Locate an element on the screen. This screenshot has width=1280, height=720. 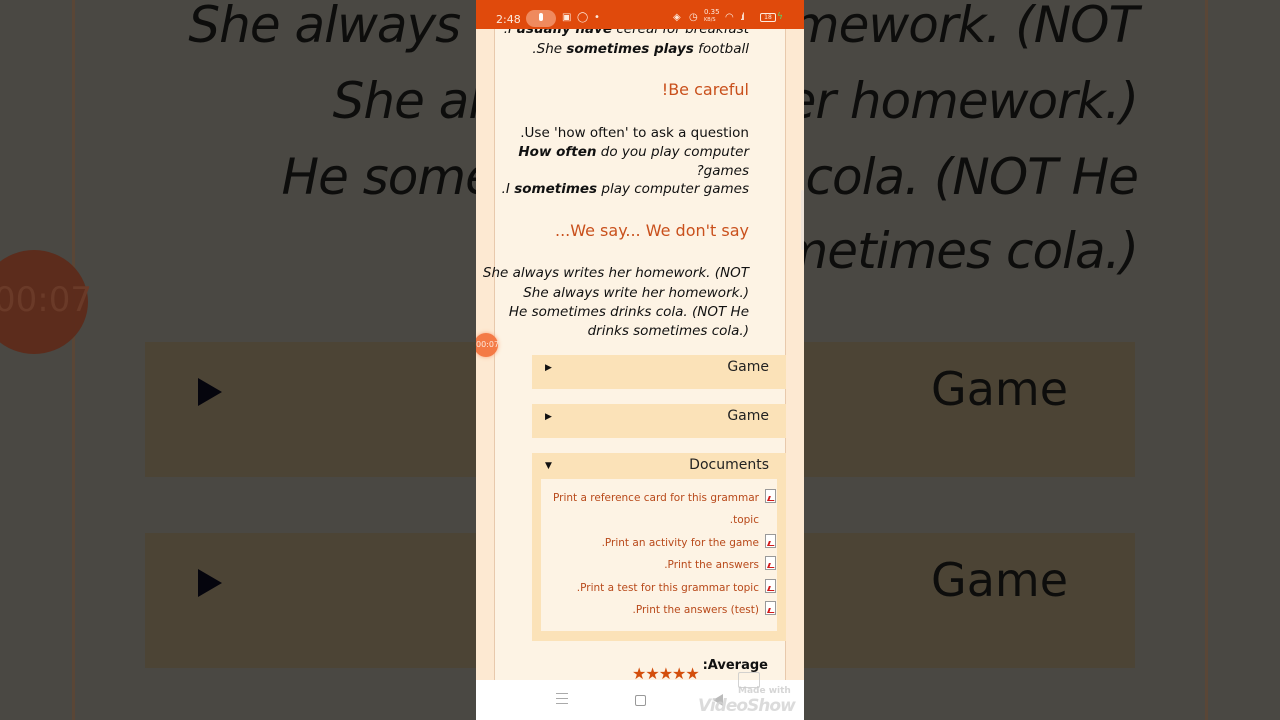
doc-link-reference-card-wrap: .topic is located at coordinates (744, 520).